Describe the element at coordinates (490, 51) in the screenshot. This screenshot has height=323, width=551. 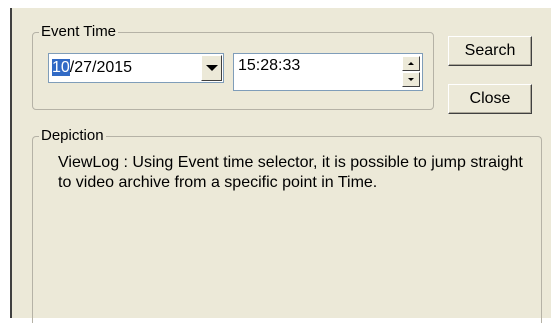
I see `search-button: Search` at that location.